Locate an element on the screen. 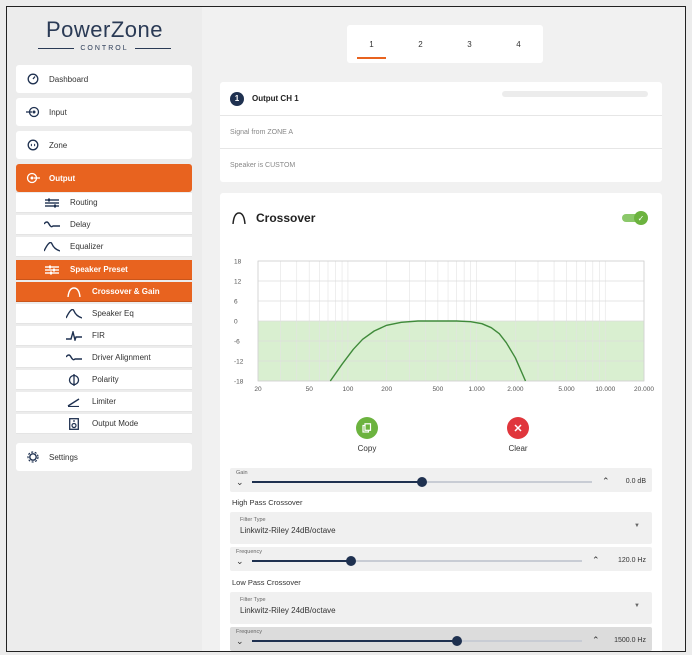 The width and height of the screenshot is (692, 655). clear-label: Clear is located at coordinates (518, 448).